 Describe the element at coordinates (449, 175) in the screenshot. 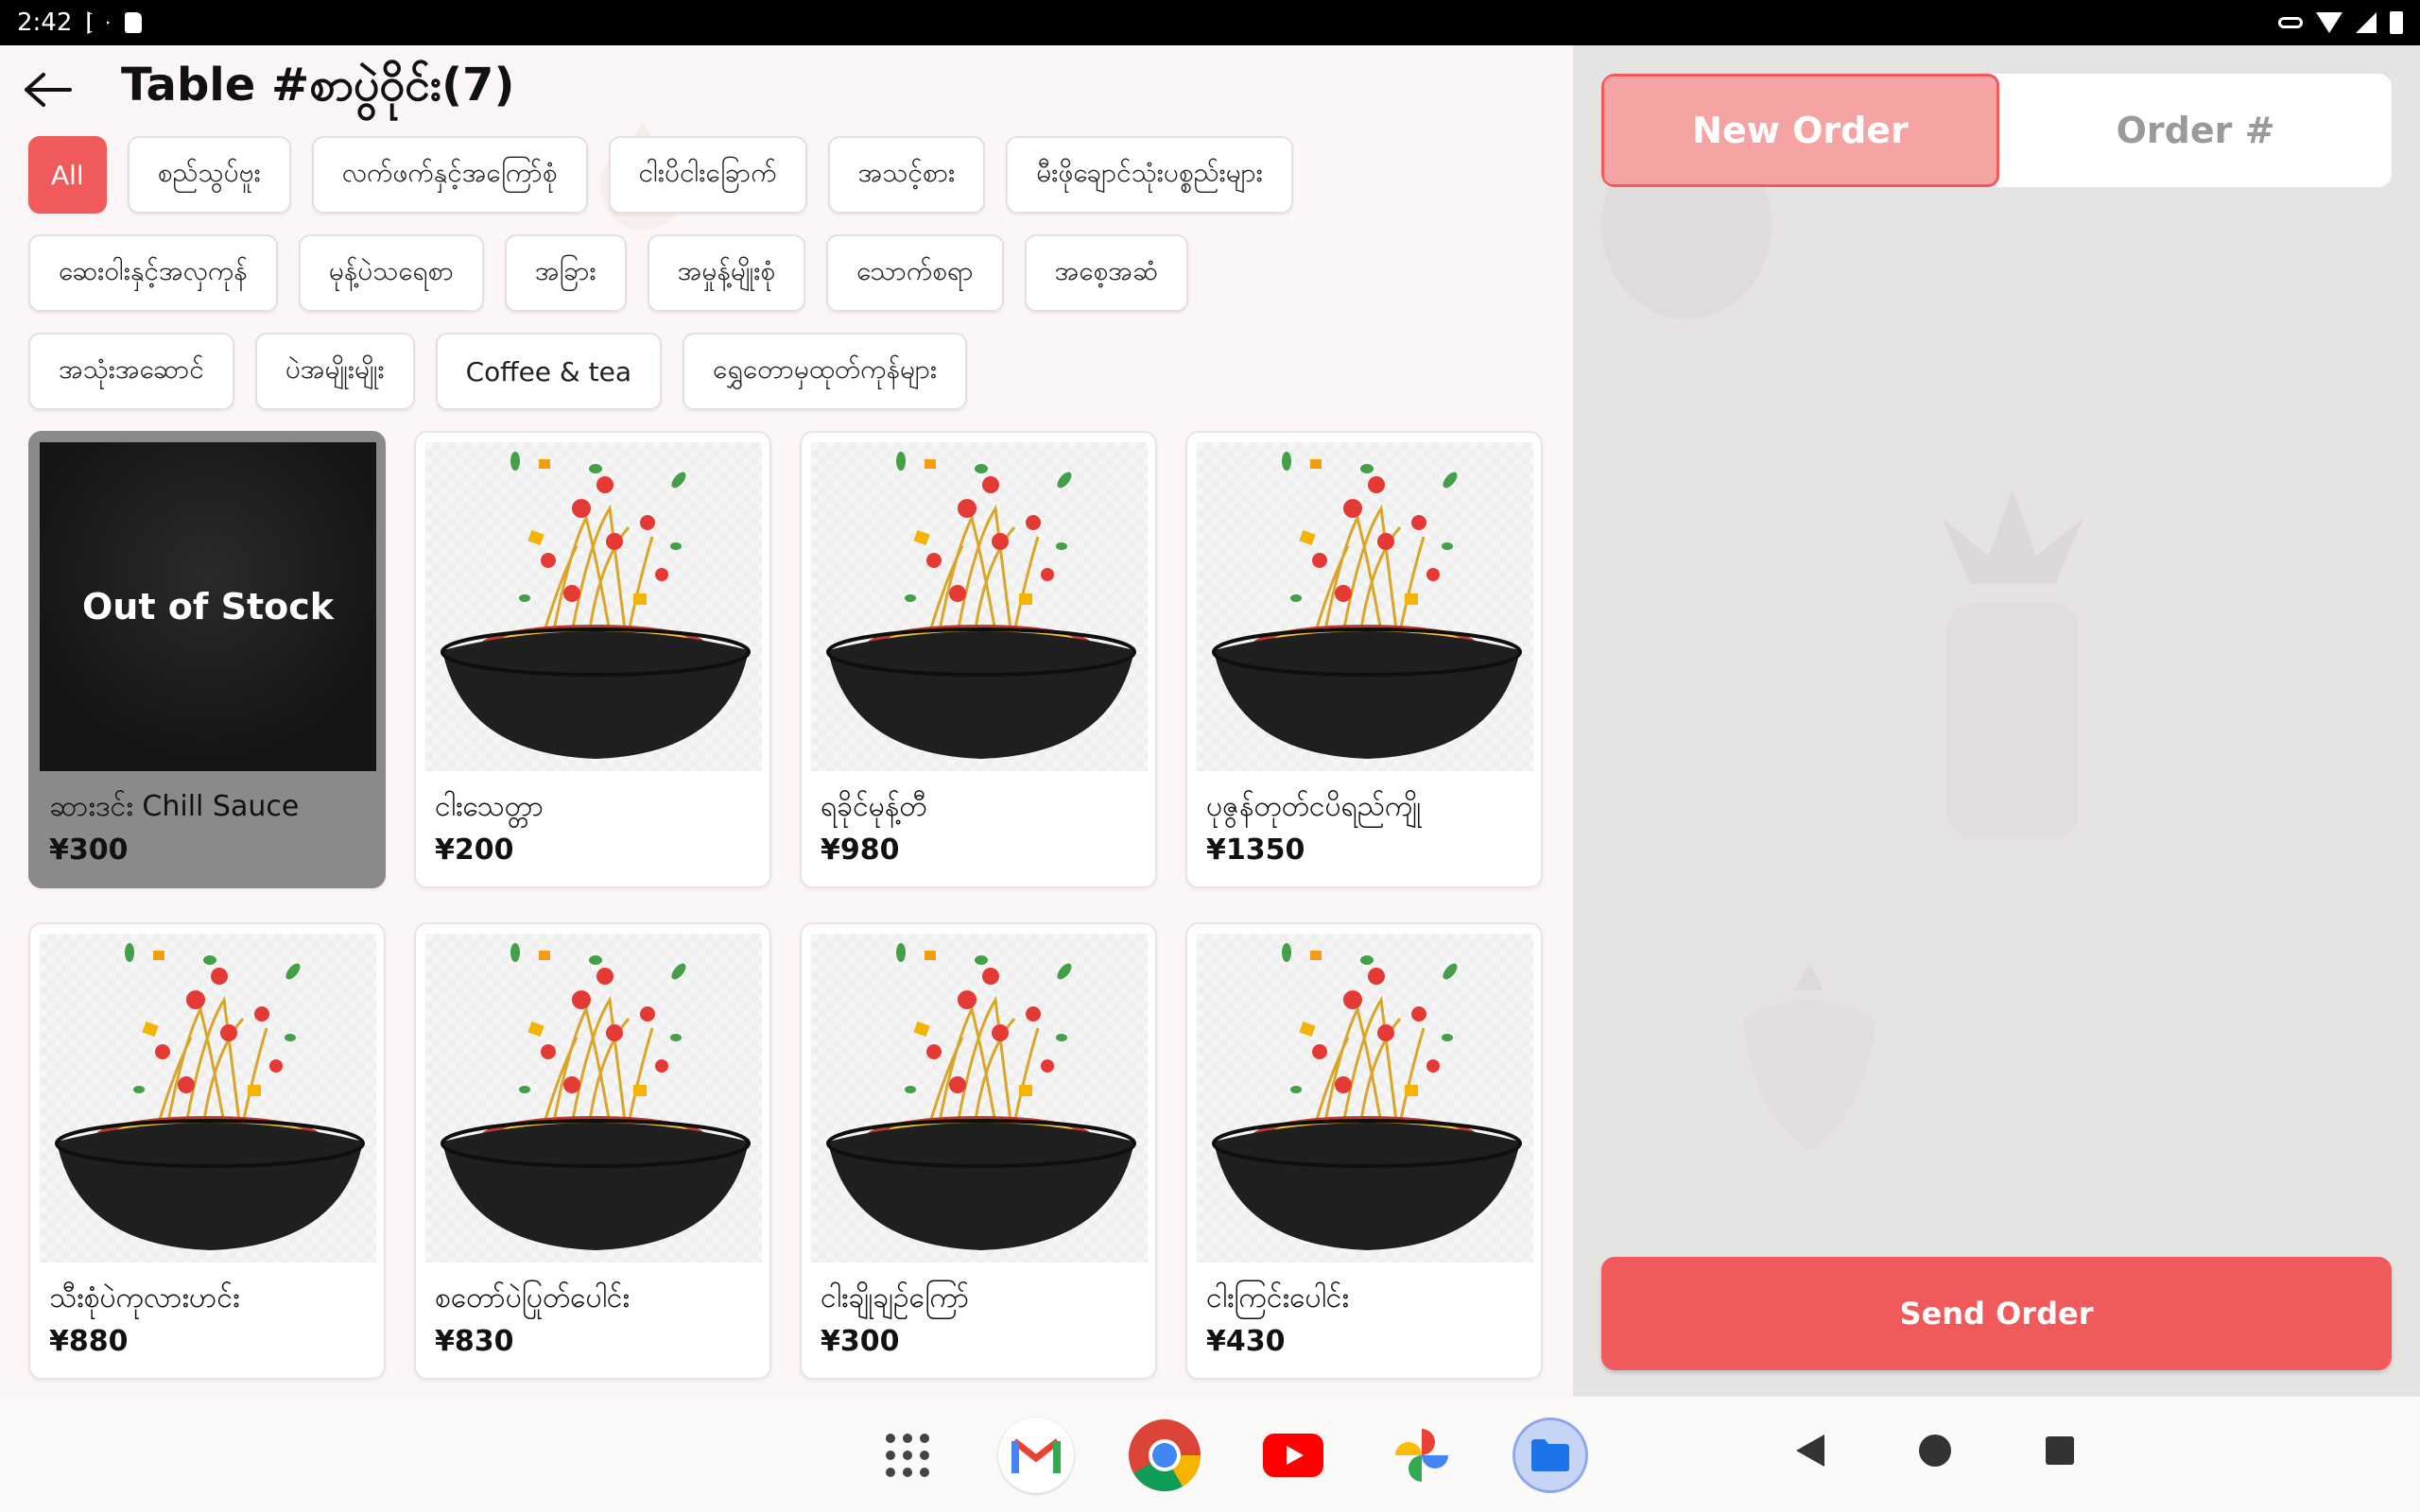

I see `category-chip: လက်ဖက်နှင့်အကြော်စုံ` at that location.